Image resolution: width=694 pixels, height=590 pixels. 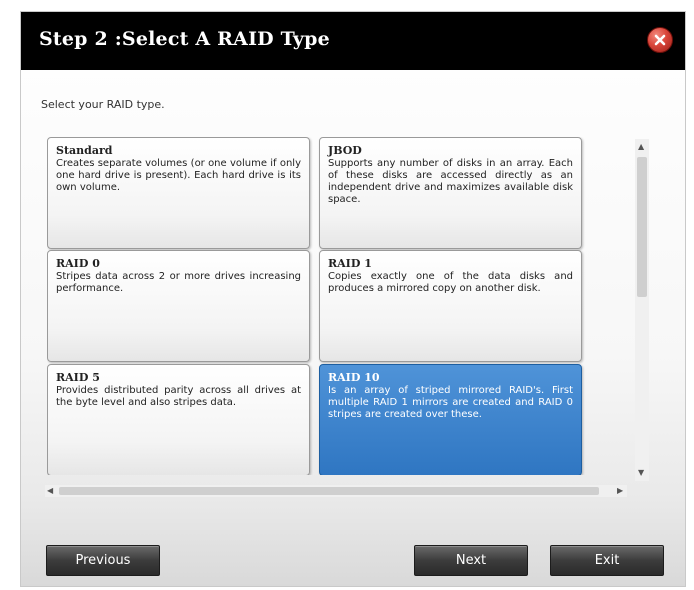 I want to click on close-icon, so click(x=660, y=40).